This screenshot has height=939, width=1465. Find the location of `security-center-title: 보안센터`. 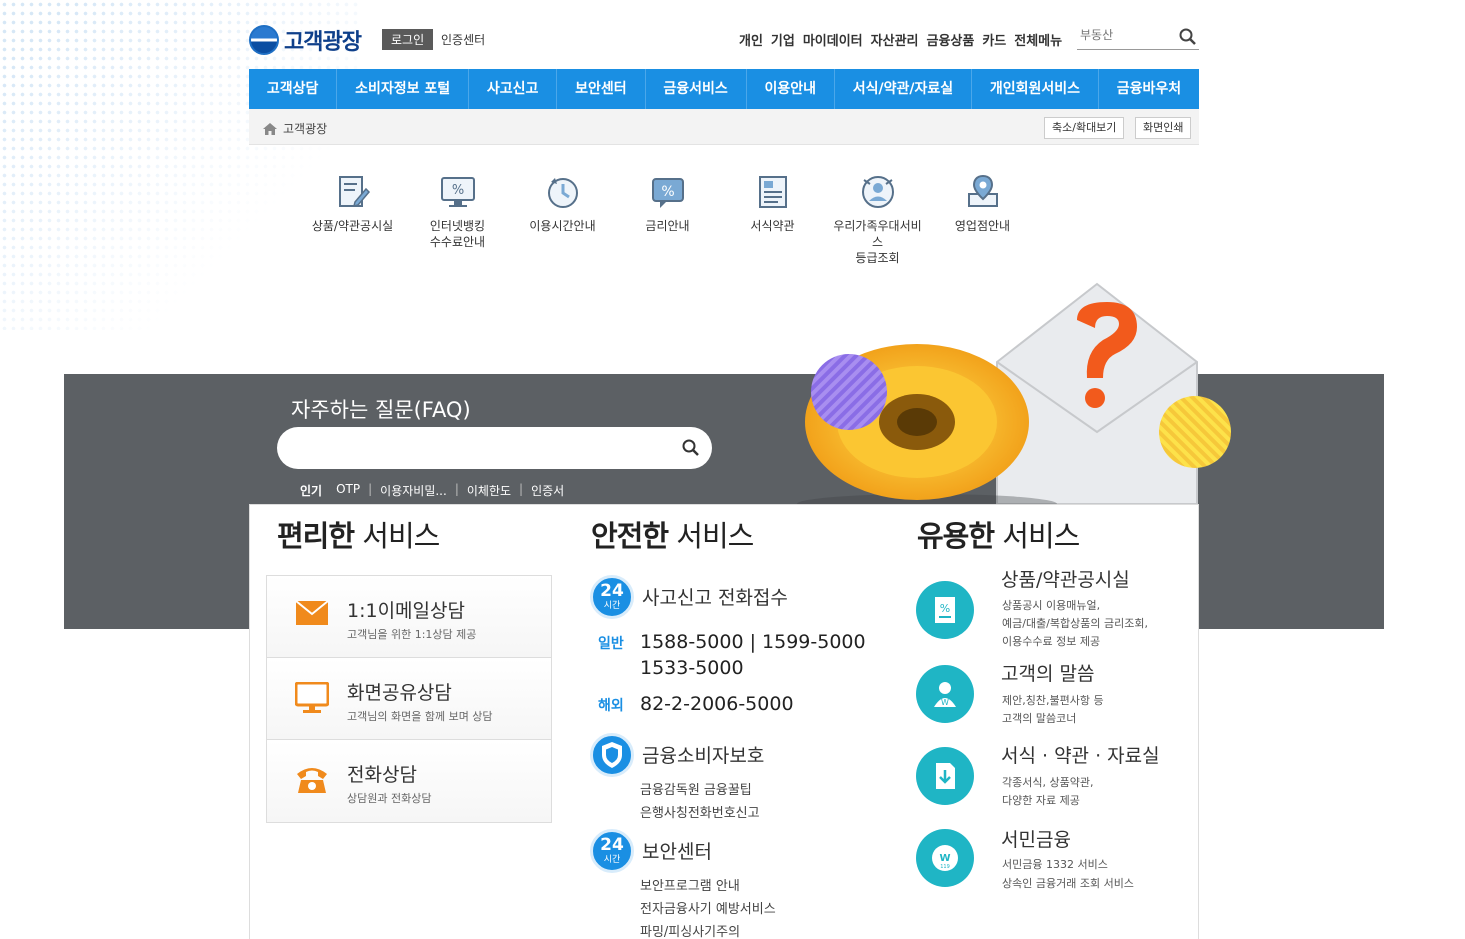

security-center-title: 보안센터 is located at coordinates (677, 850).